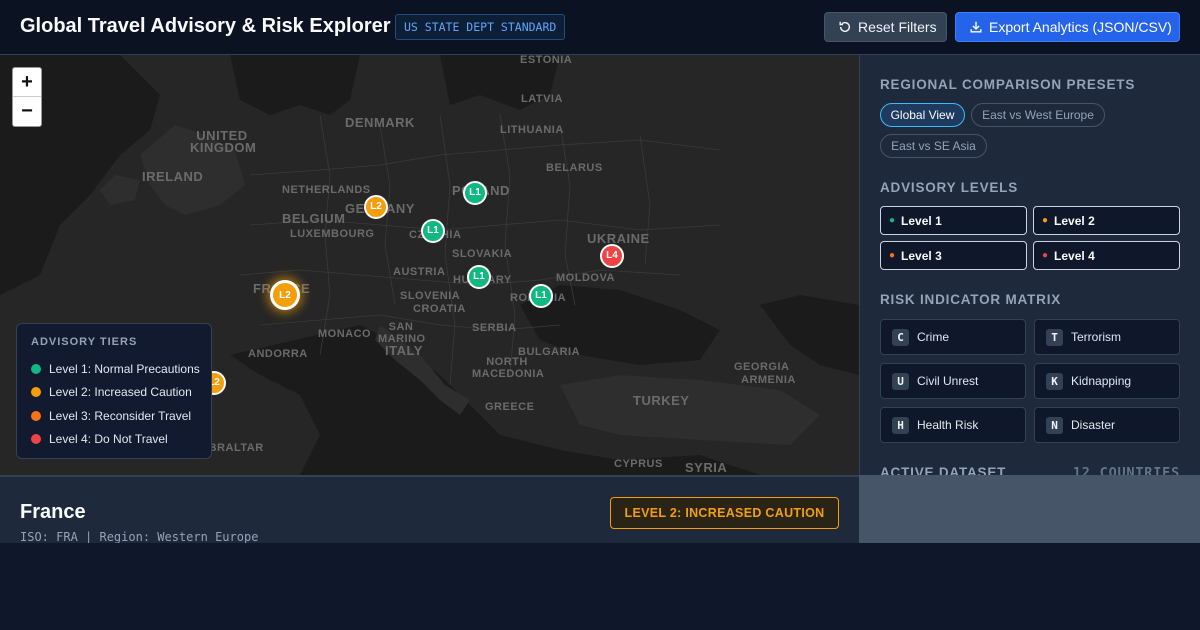  What do you see at coordinates (1106, 220) in the screenshot?
I see `level-2-filter: ● Level 2` at bounding box center [1106, 220].